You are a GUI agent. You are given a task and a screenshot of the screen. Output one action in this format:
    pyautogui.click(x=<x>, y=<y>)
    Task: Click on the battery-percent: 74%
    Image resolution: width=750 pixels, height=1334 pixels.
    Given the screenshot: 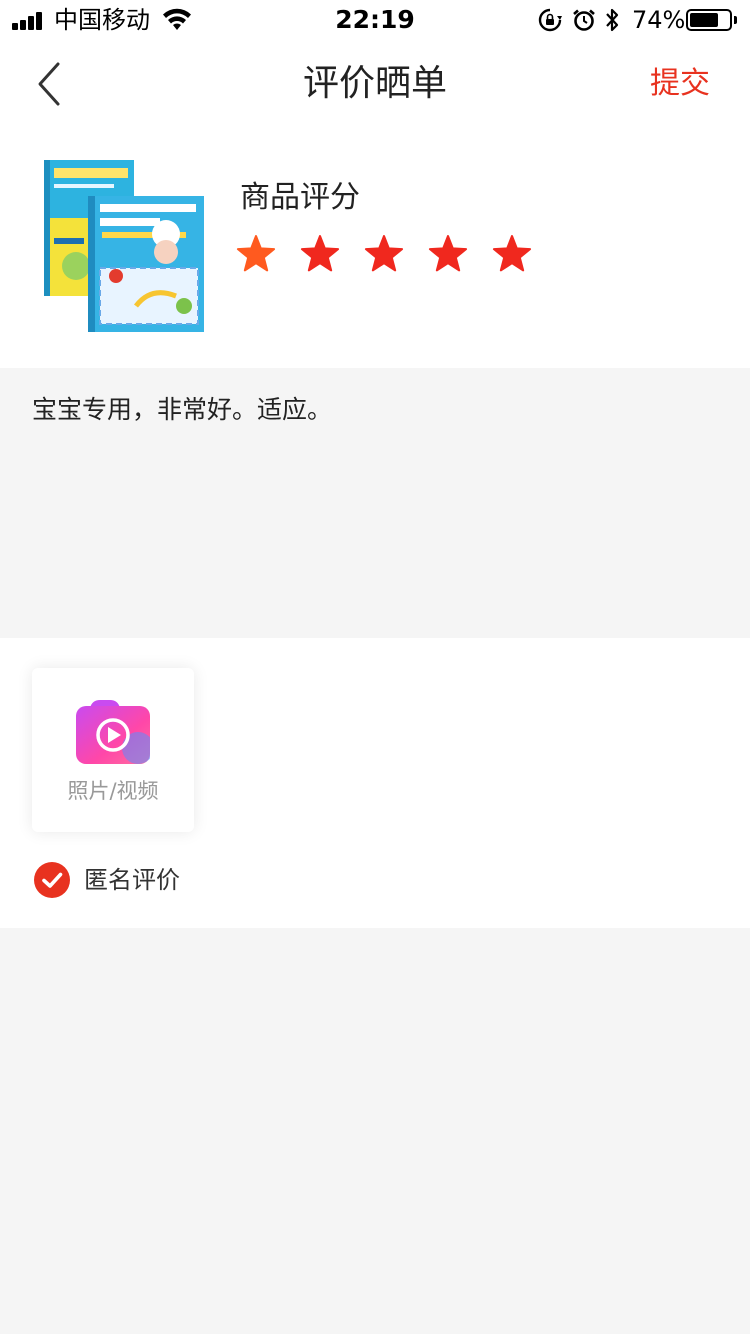 What is the action you would take?
    pyautogui.click(x=659, y=20)
    